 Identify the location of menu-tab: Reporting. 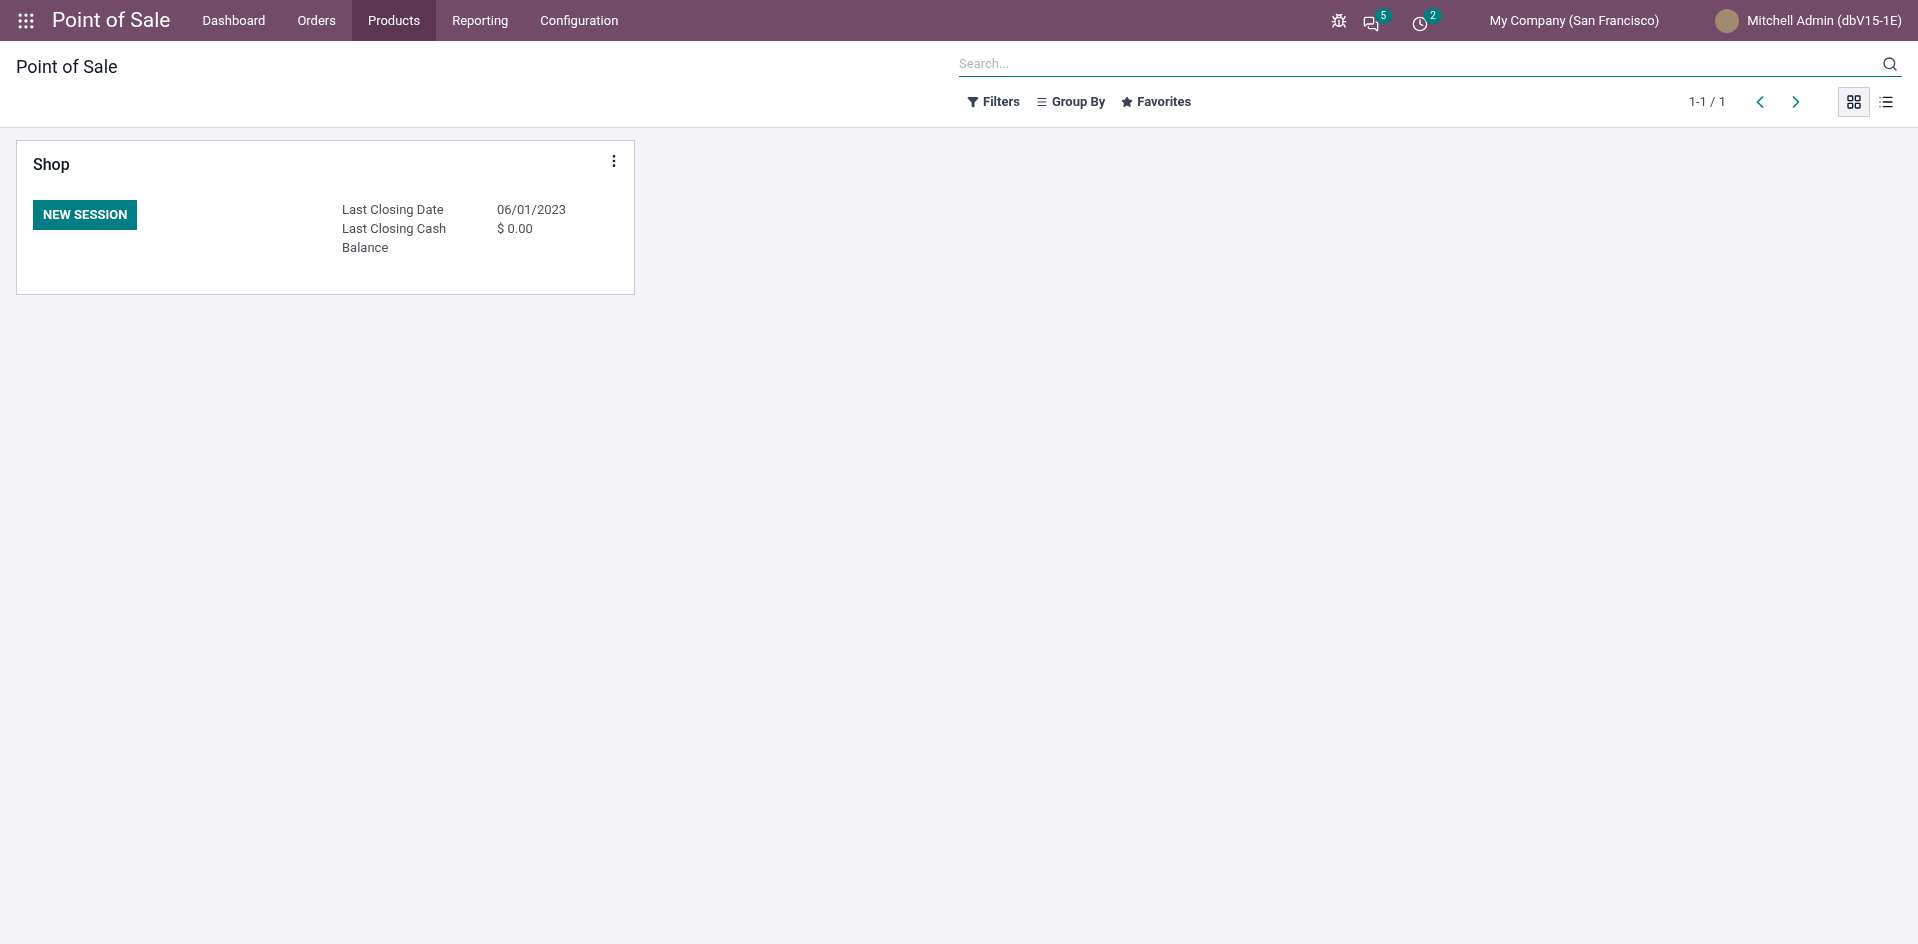
(480, 20).